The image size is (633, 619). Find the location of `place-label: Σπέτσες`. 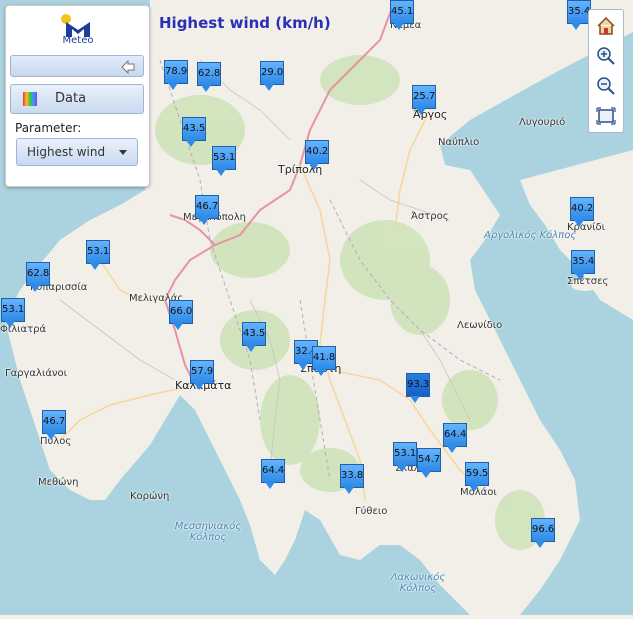

place-label: Σπέτσες is located at coordinates (588, 281).